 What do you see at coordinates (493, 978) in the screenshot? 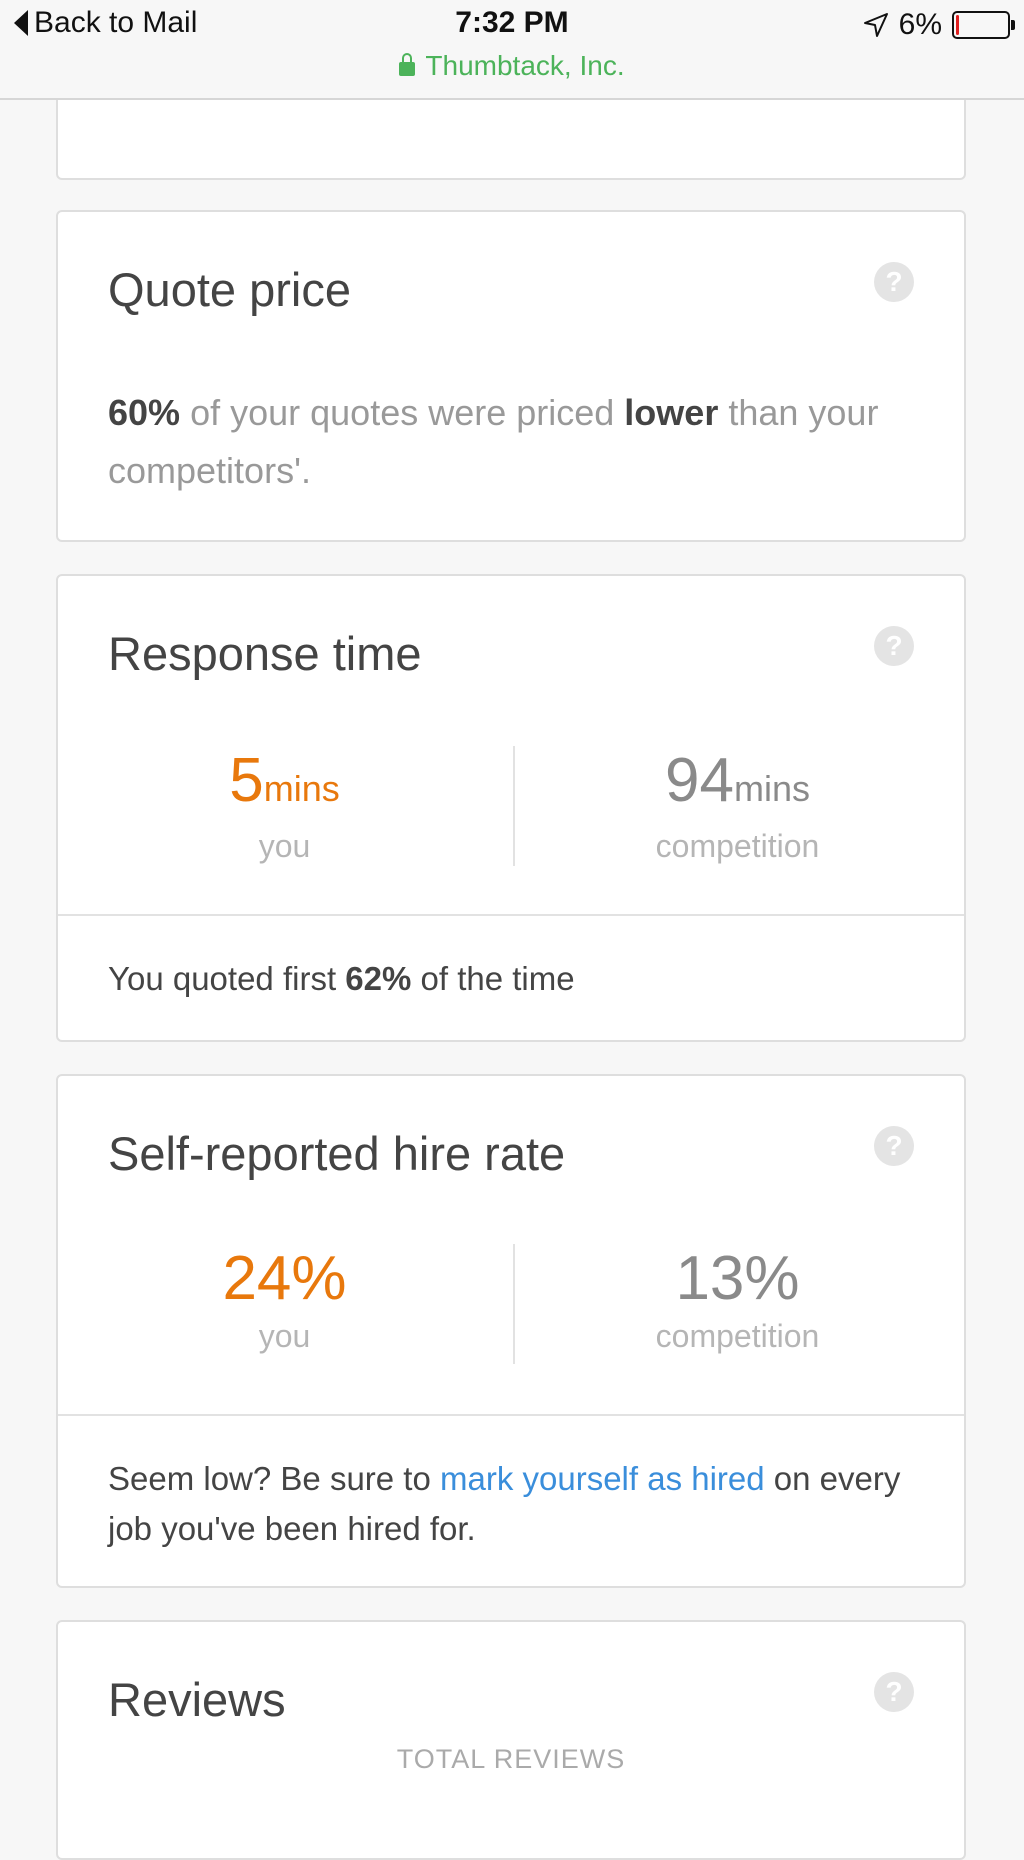
I see `response-time-footer-b: of the time` at bounding box center [493, 978].